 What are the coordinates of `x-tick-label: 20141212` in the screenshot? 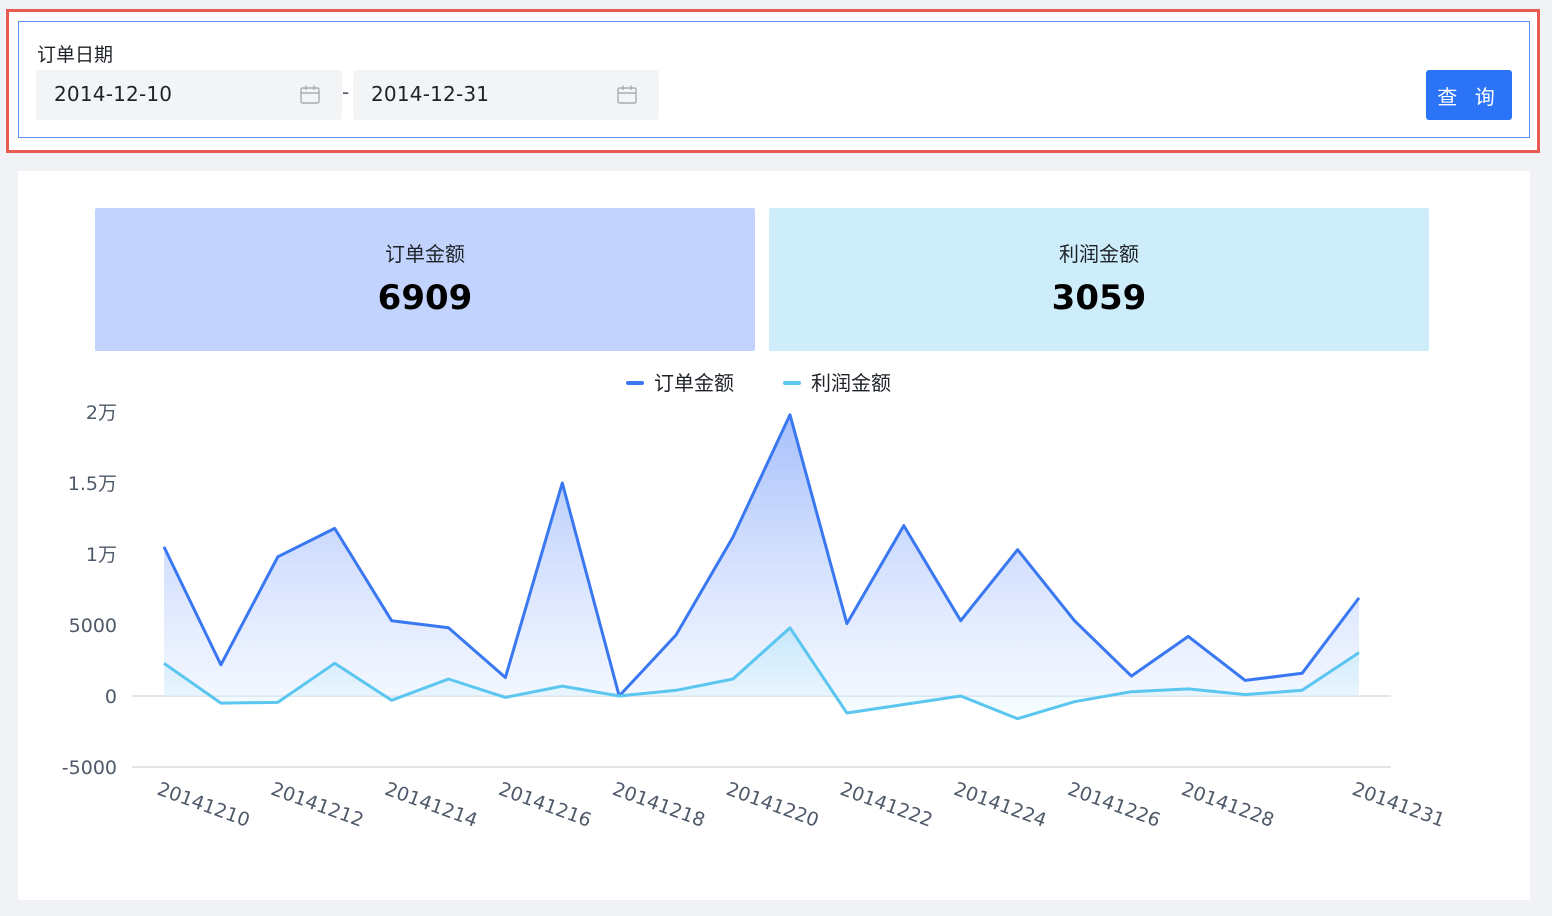 It's located at (317, 805).